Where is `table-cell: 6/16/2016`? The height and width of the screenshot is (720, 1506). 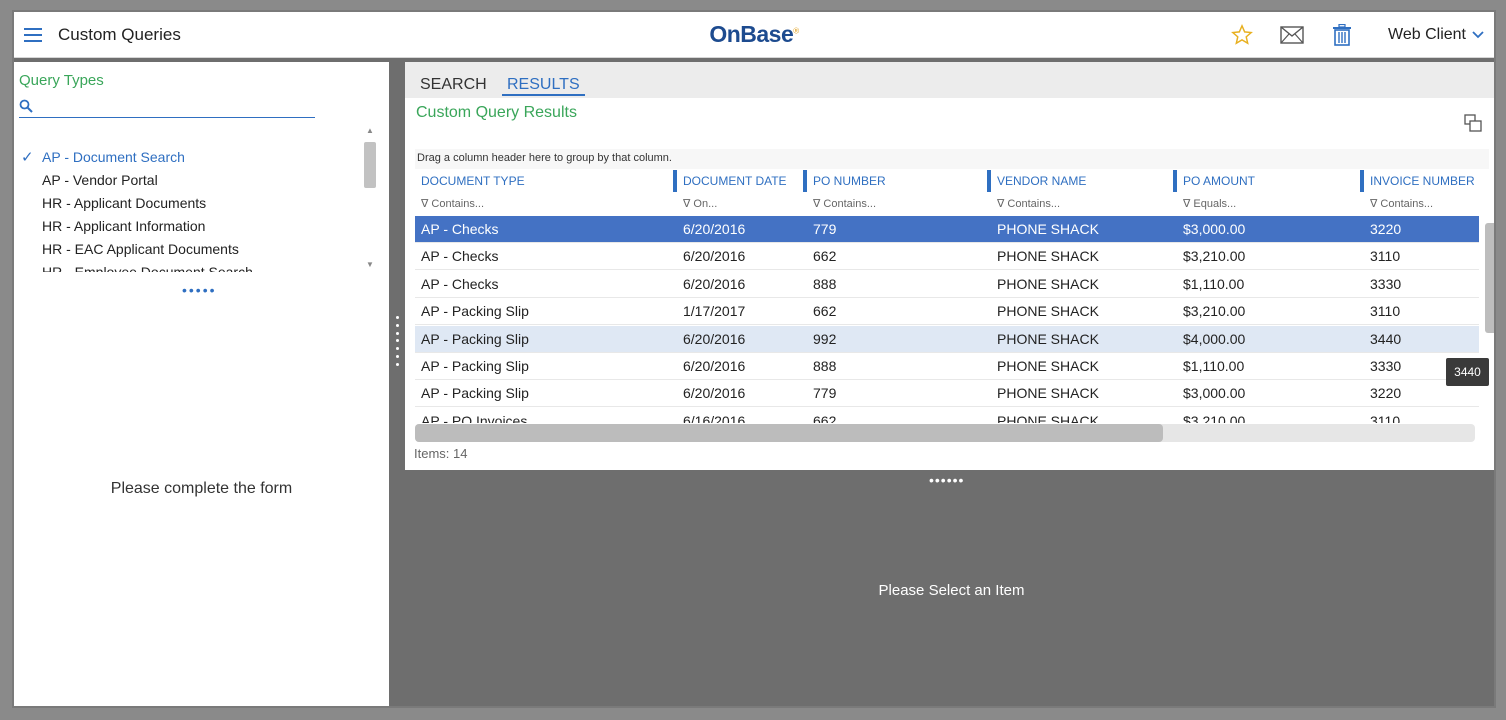 table-cell: 6/16/2016 is located at coordinates (714, 417).